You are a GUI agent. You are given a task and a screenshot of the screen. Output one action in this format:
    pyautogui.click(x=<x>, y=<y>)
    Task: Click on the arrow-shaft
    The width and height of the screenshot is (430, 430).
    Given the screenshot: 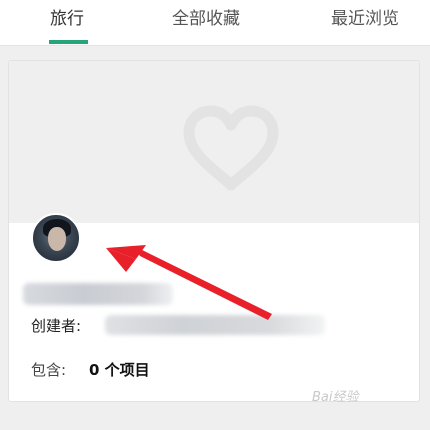 What is the action you would take?
    pyautogui.click(x=203, y=283)
    